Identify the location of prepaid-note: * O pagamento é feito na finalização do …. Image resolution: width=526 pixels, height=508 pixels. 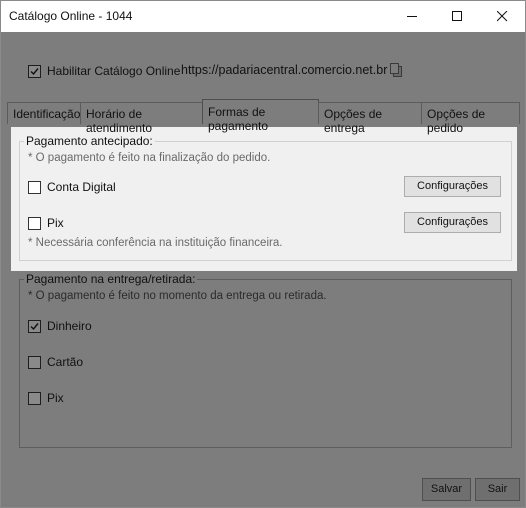
(149, 158).